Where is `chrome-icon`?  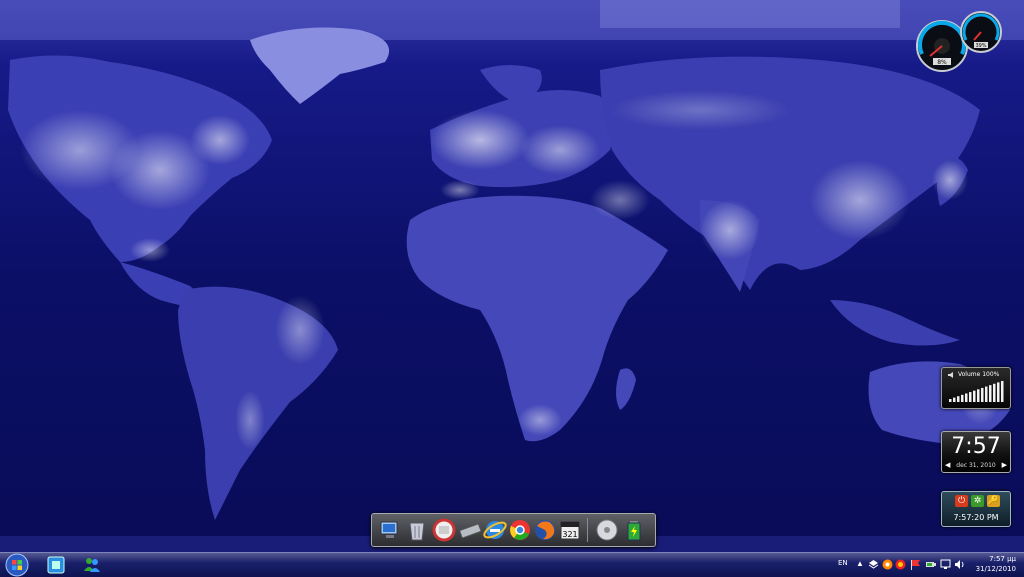
chrome-icon is located at coordinates (520, 530).